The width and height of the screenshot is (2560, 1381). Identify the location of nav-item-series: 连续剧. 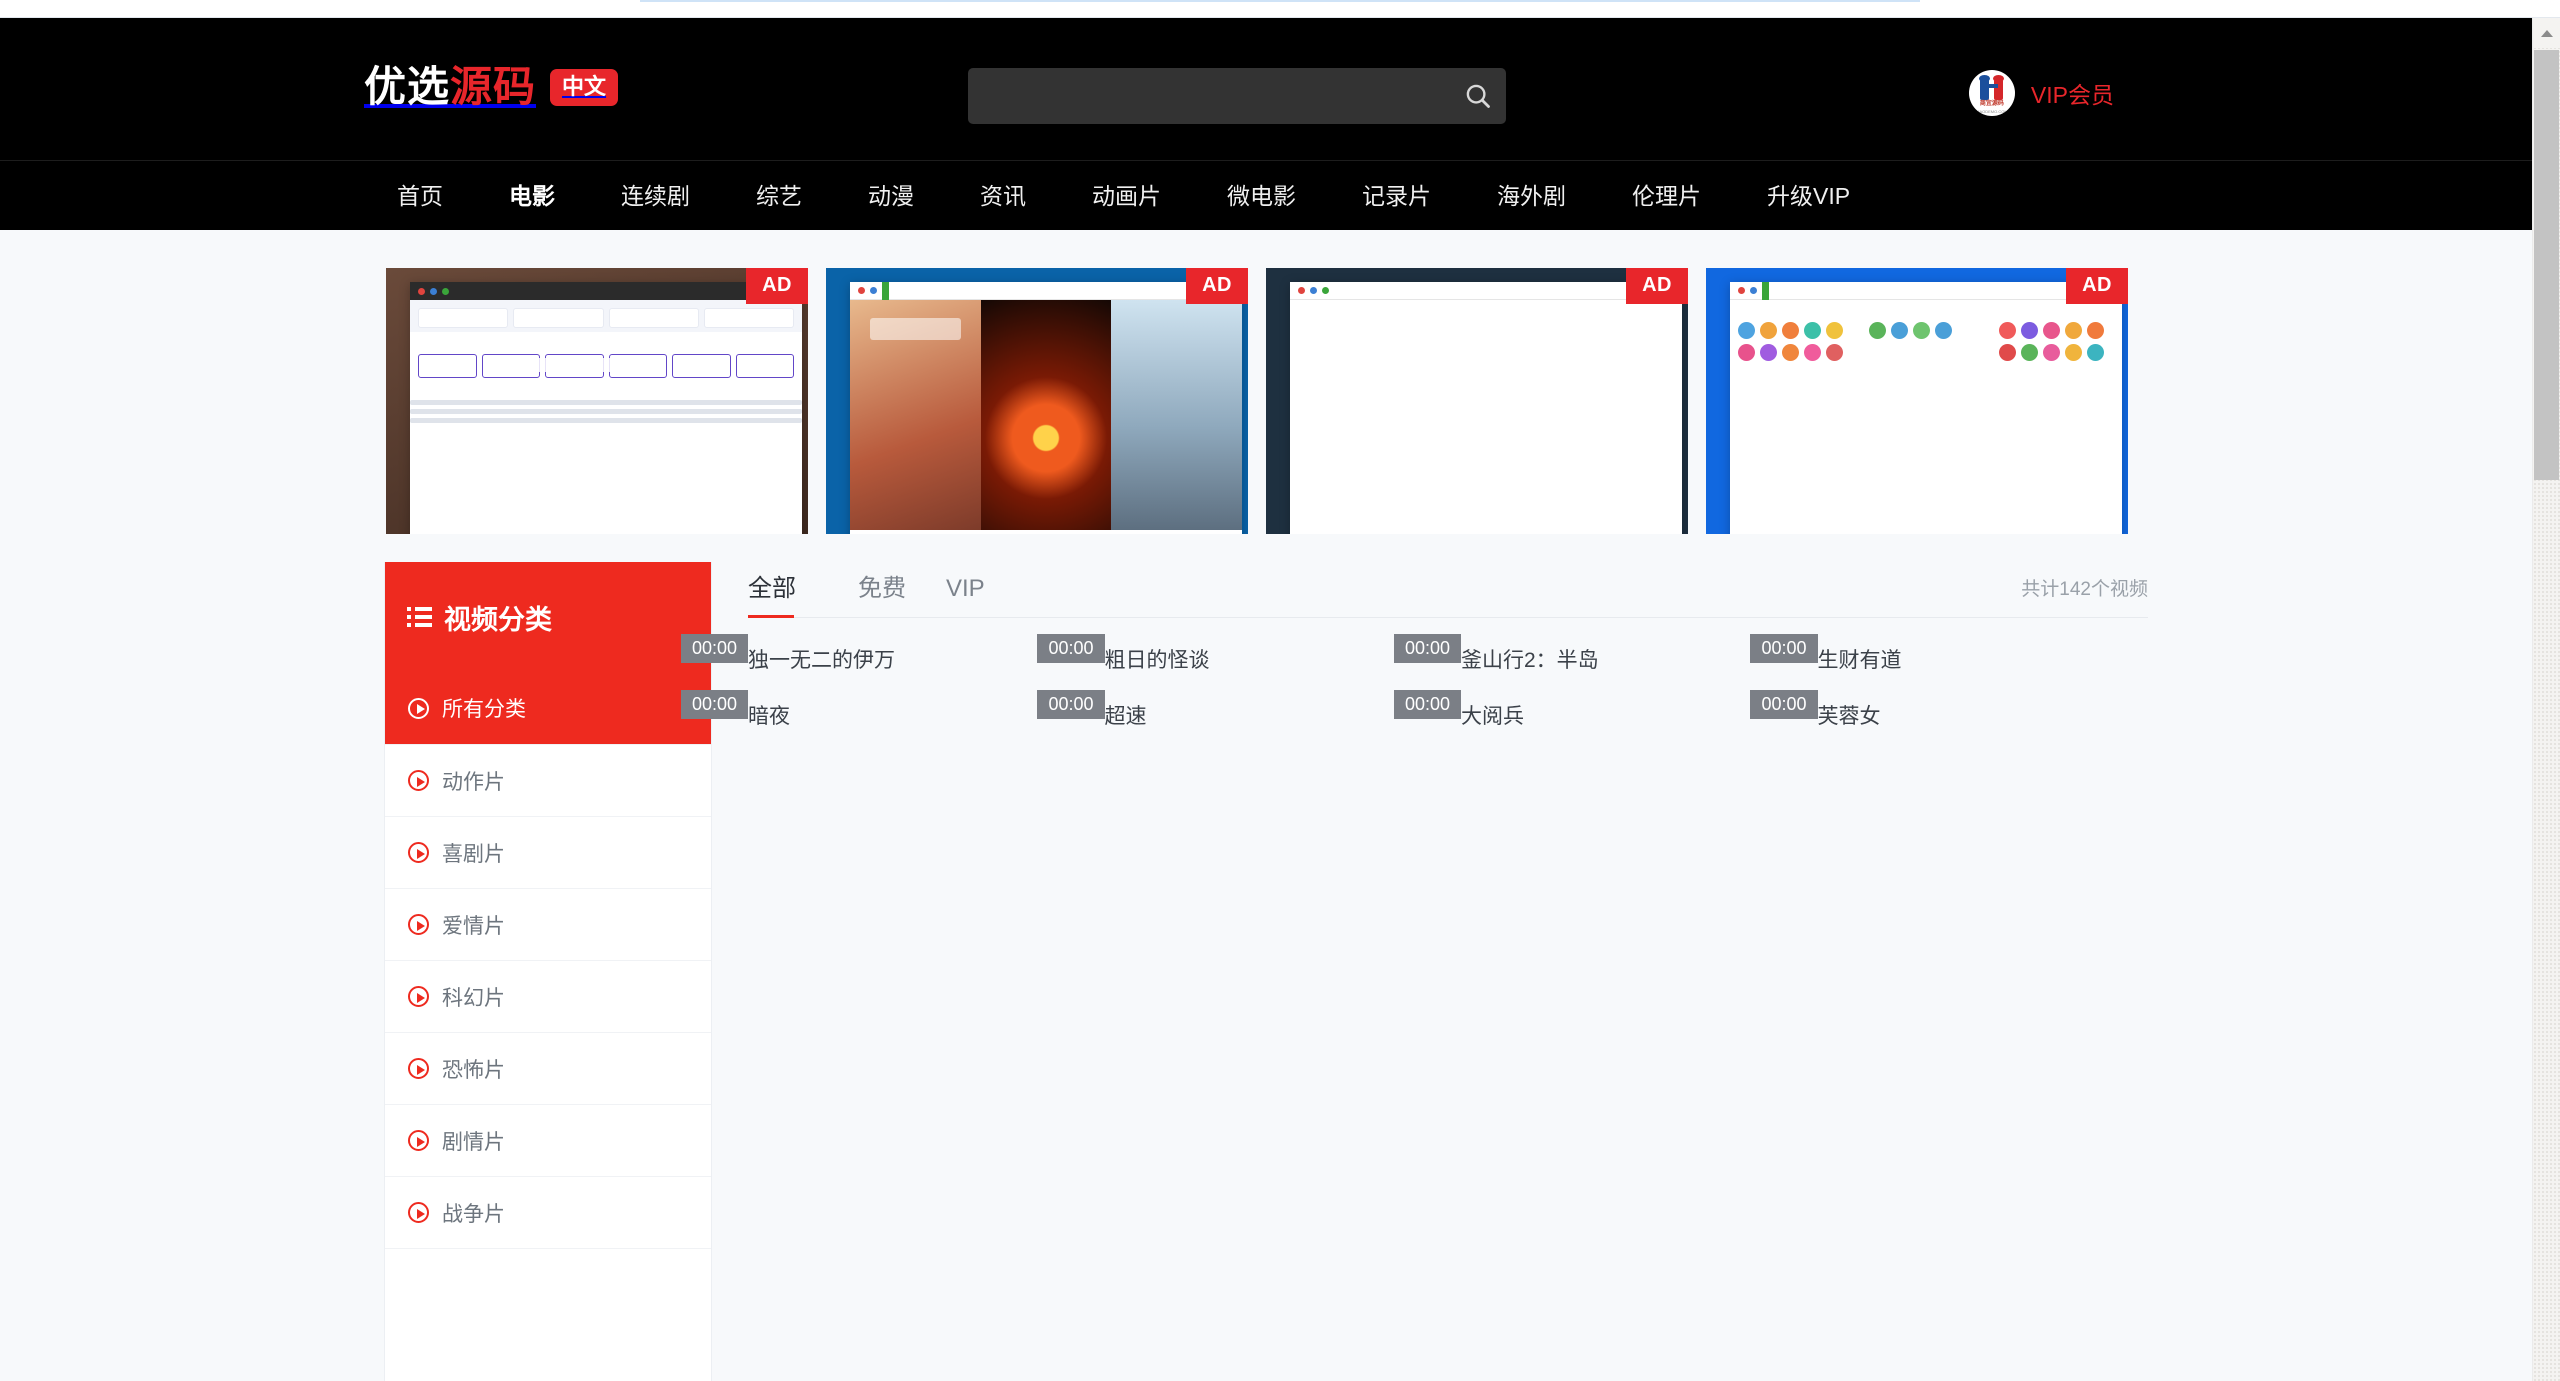
(655, 196).